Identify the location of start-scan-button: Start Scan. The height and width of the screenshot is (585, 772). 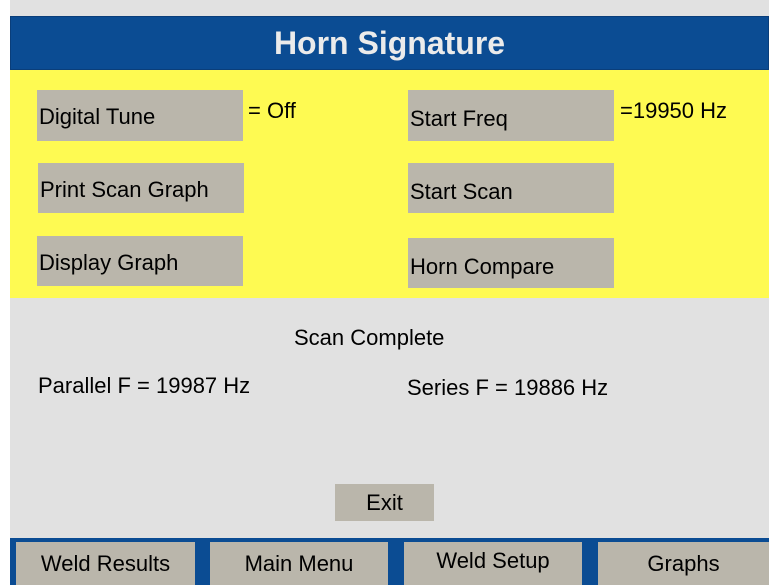
(511, 188).